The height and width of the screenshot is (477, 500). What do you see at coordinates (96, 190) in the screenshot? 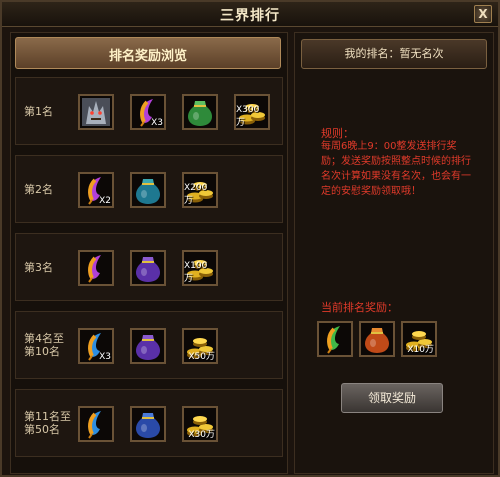
I see `reward-item-slot: X2` at bounding box center [96, 190].